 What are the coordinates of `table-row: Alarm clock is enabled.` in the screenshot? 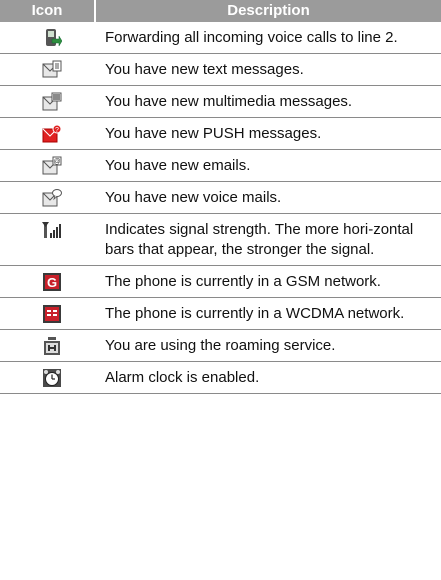 It's located at (220, 377).